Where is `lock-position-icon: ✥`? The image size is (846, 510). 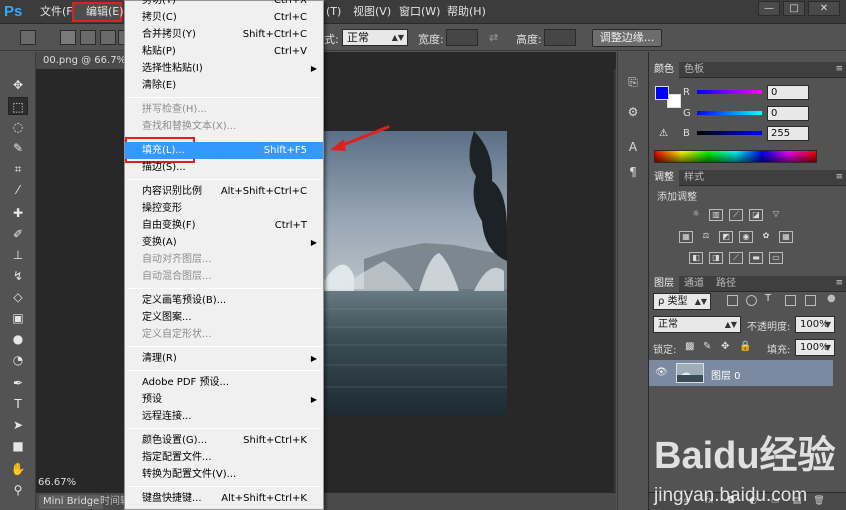 lock-position-icon: ✥ is located at coordinates (725, 346).